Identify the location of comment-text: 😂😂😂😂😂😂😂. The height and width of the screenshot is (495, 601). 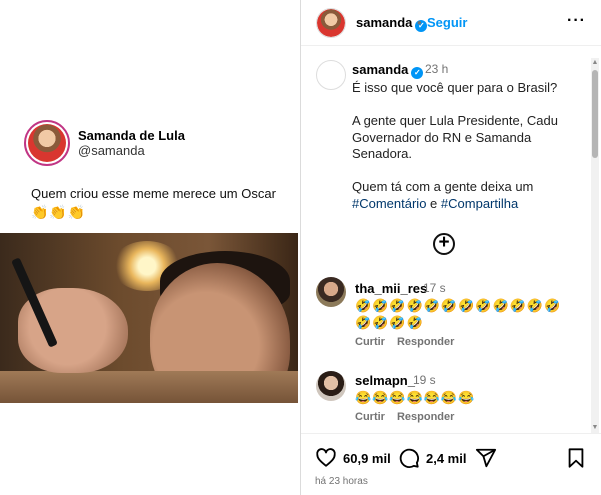
(415, 397).